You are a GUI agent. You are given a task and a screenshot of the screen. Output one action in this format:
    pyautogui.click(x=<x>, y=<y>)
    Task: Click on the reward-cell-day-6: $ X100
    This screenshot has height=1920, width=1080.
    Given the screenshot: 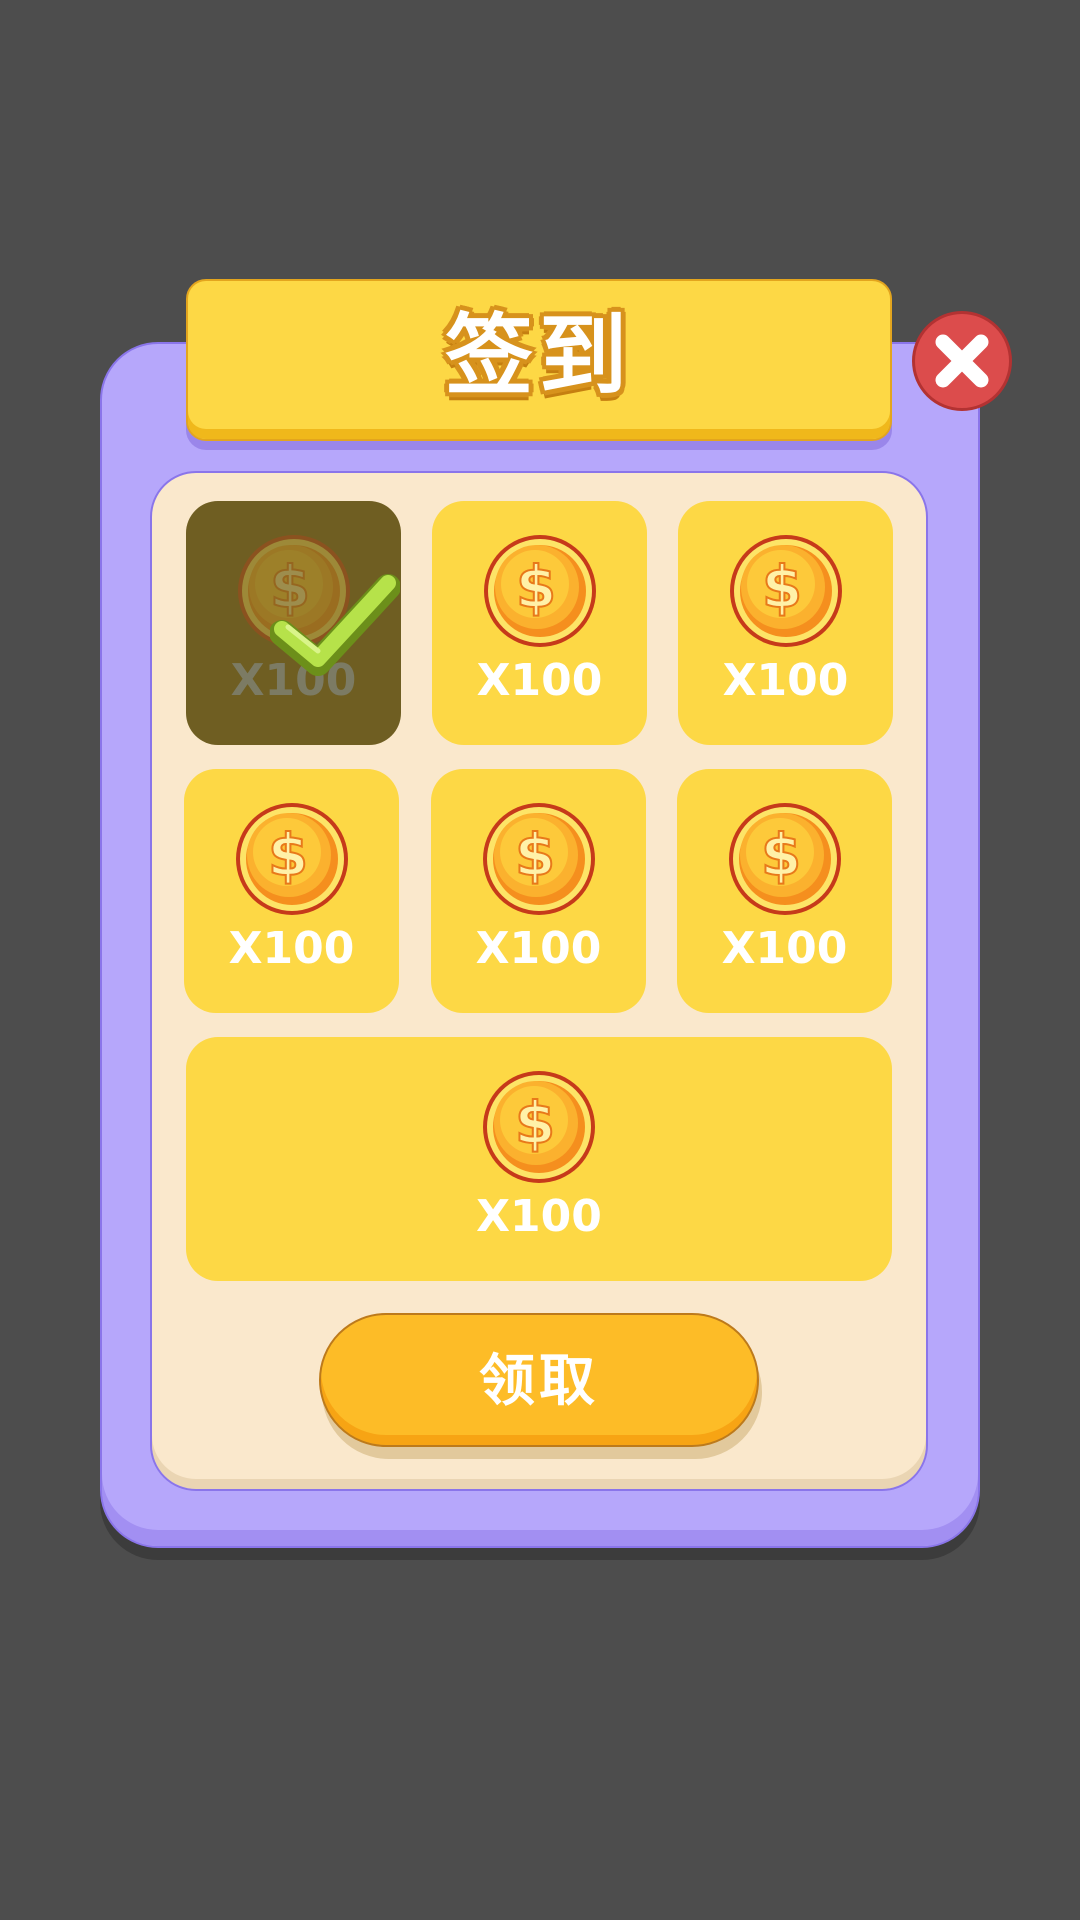 What is the action you would take?
    pyautogui.click(x=784, y=891)
    